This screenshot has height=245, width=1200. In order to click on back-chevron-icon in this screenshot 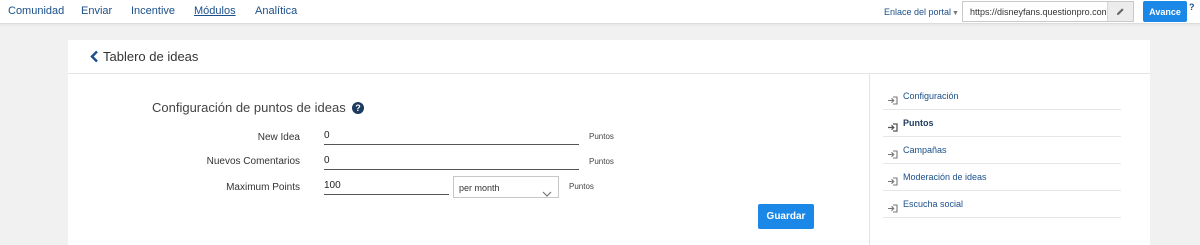, I will do `click(94, 59)`.